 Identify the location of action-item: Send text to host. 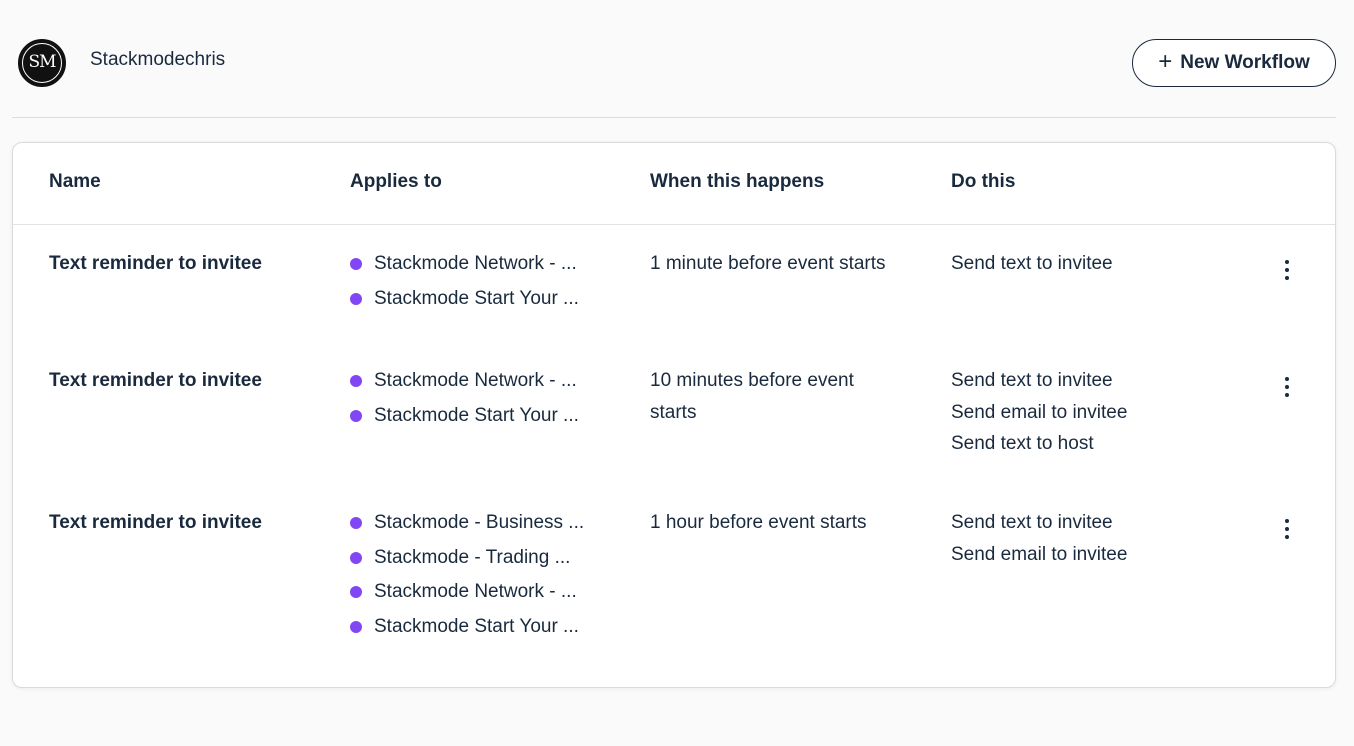
(1022, 443).